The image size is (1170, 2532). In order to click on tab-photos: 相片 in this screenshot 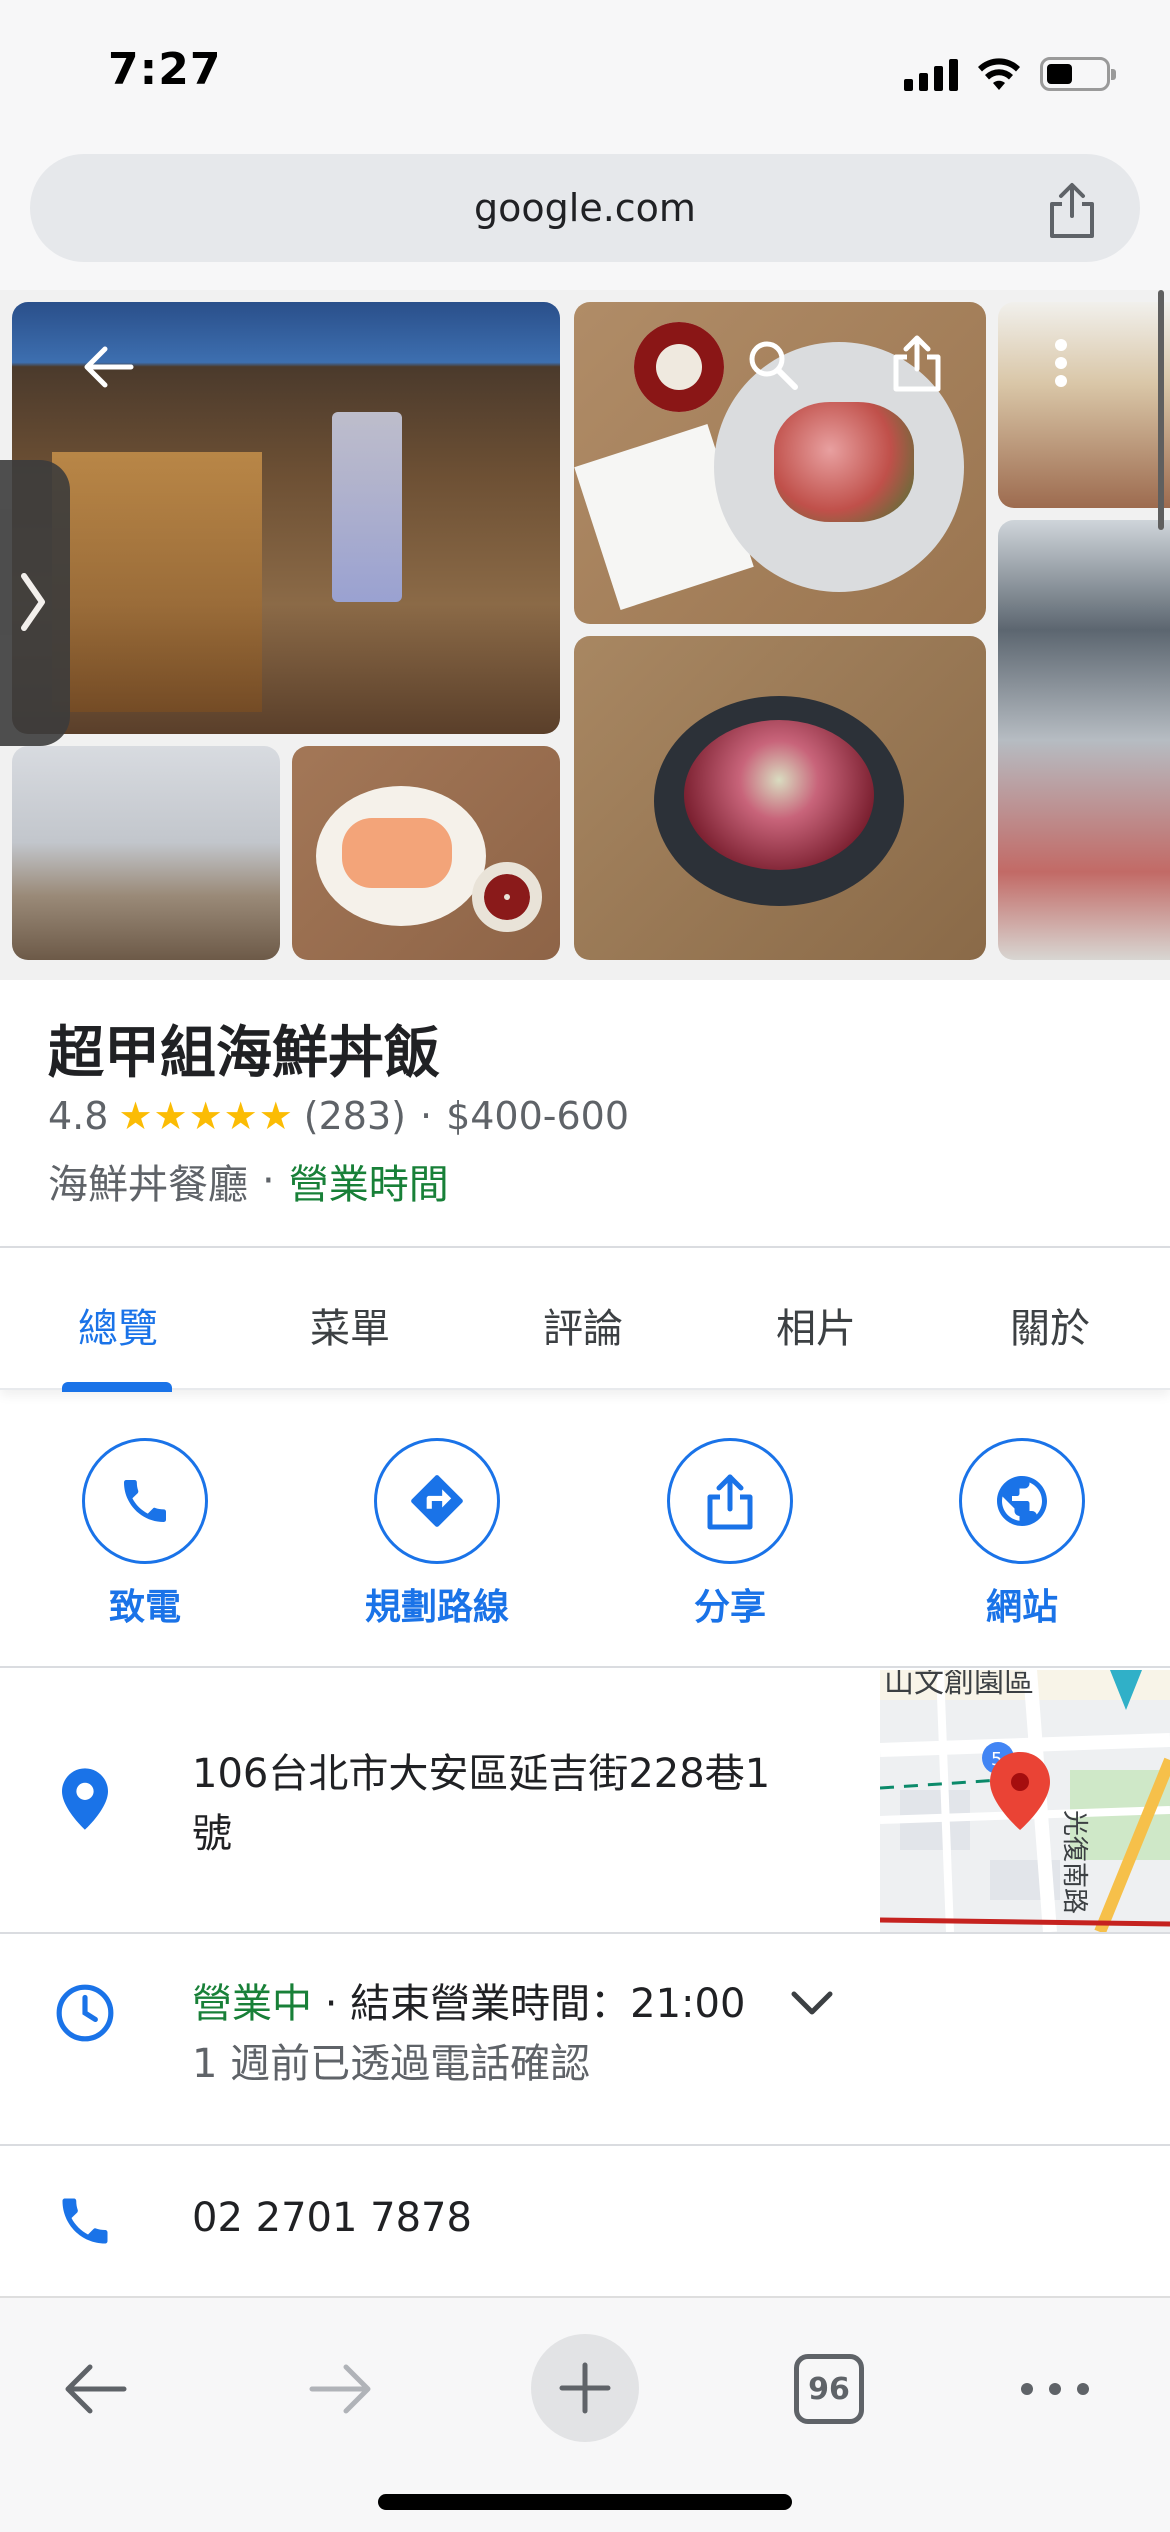, I will do `click(816, 1325)`.